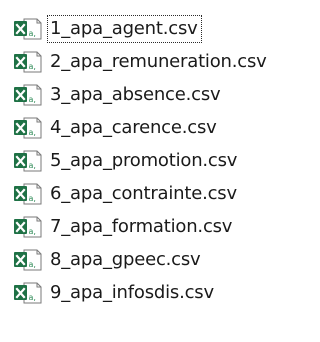  I want to click on file-row: a, 6_apa_contrainte.csv, so click(155, 193).